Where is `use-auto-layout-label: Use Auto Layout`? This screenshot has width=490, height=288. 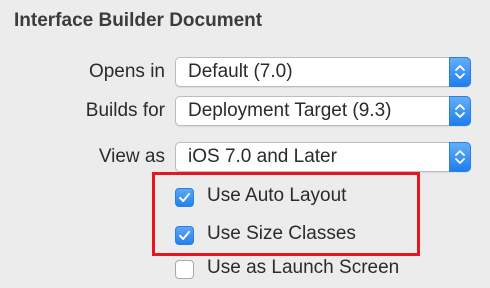
use-auto-layout-label: Use Auto Layout is located at coordinates (277, 195).